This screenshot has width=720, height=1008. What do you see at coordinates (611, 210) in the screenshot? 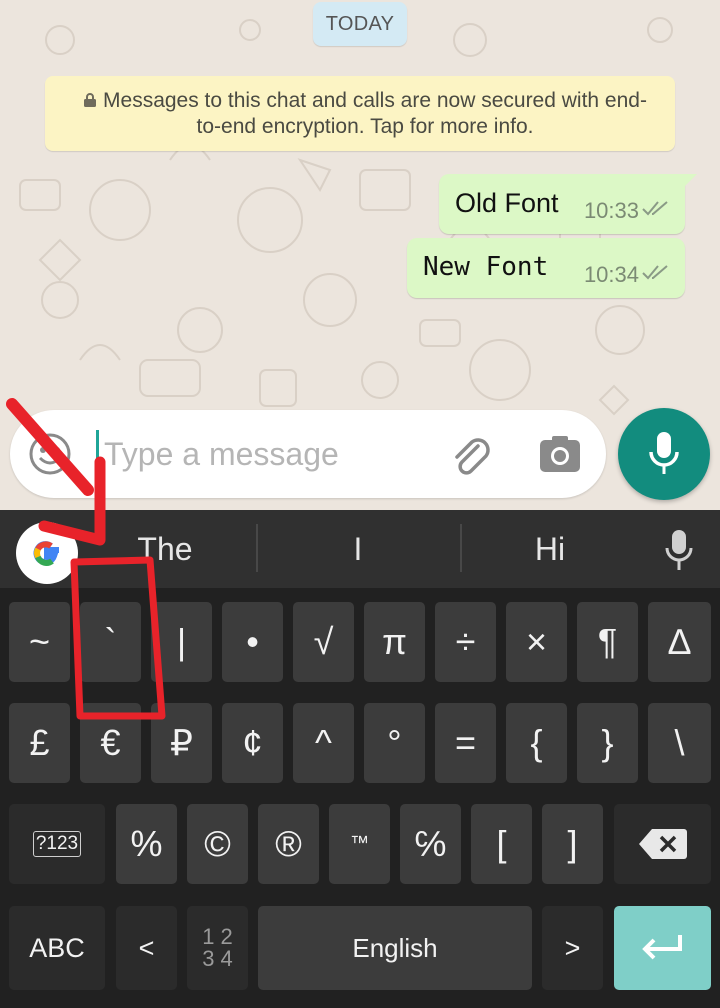
I see `message-time: 10:33` at bounding box center [611, 210].